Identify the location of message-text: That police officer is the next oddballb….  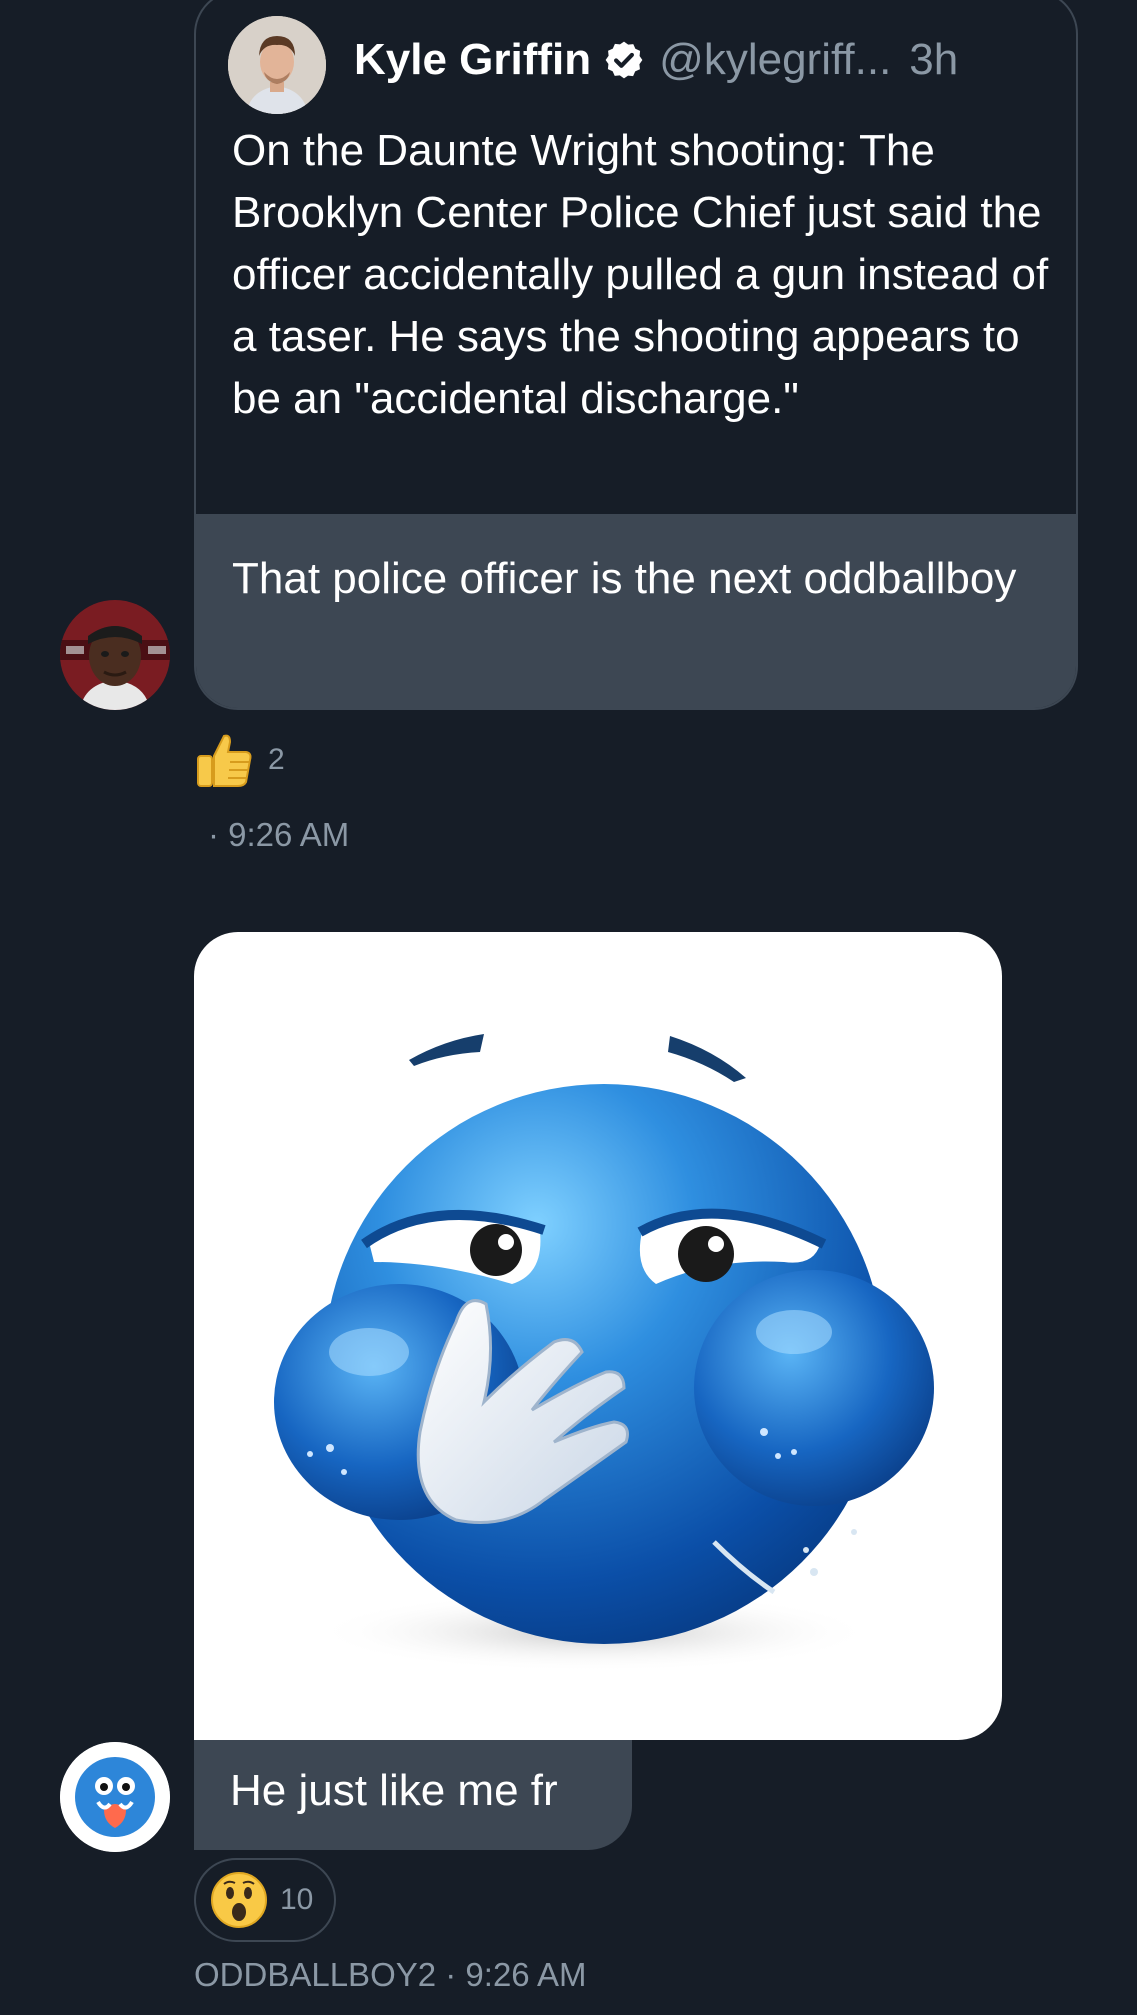
(624, 578).